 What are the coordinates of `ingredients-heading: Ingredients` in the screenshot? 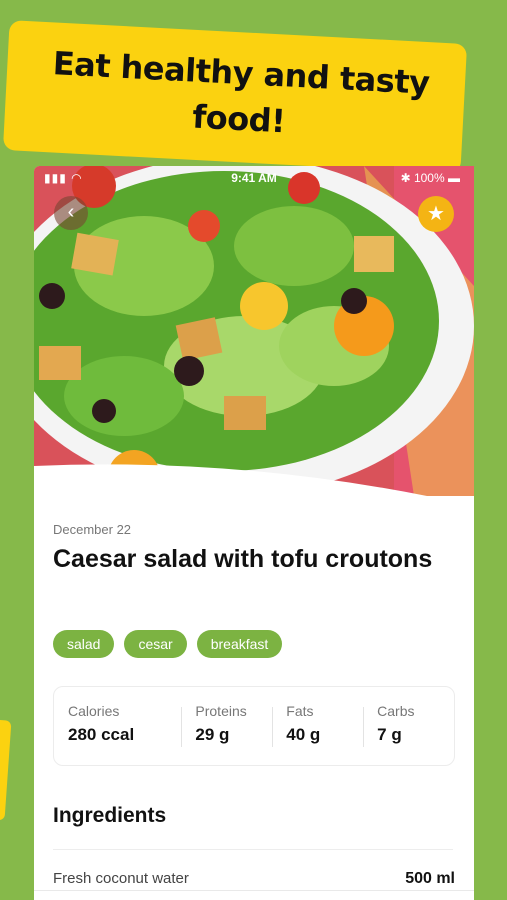 It's located at (110, 815).